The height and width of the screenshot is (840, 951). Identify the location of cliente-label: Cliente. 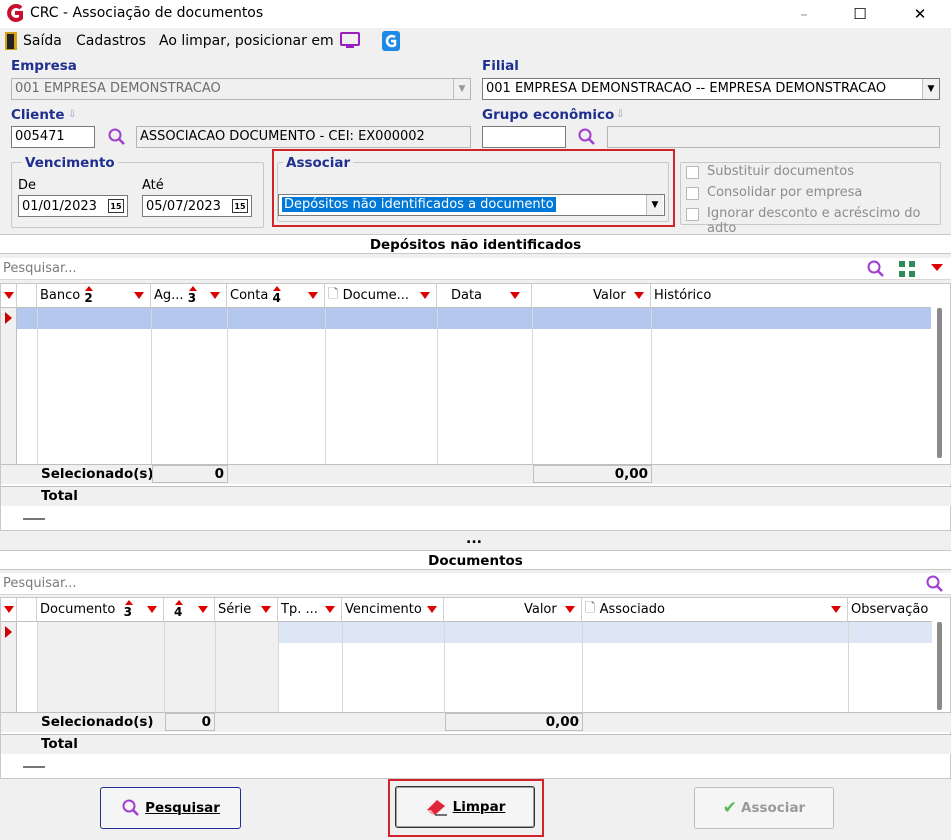
(38, 115).